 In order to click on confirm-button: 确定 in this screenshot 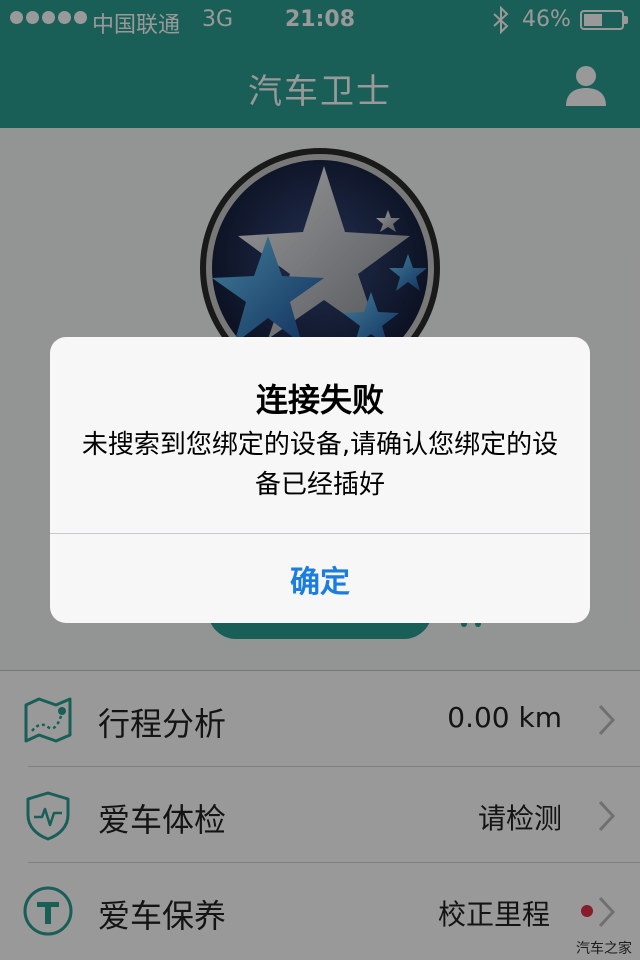, I will do `click(320, 578)`.